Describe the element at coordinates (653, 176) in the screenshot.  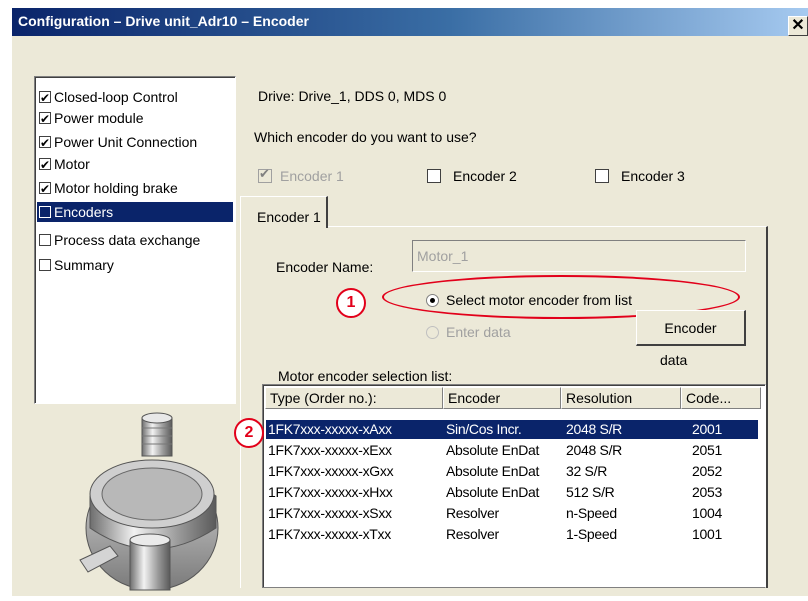
I see `encoder-3-label: Encoder 3` at that location.